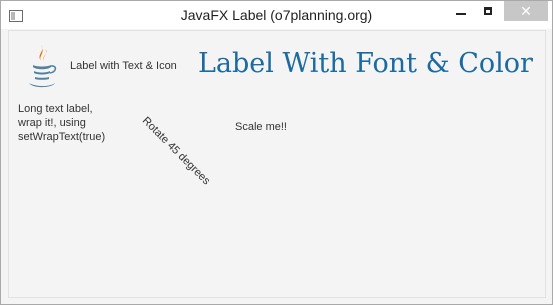 This screenshot has width=553, height=305. I want to click on label-text-and-icon: Label with Text & Icon, so click(123, 66).